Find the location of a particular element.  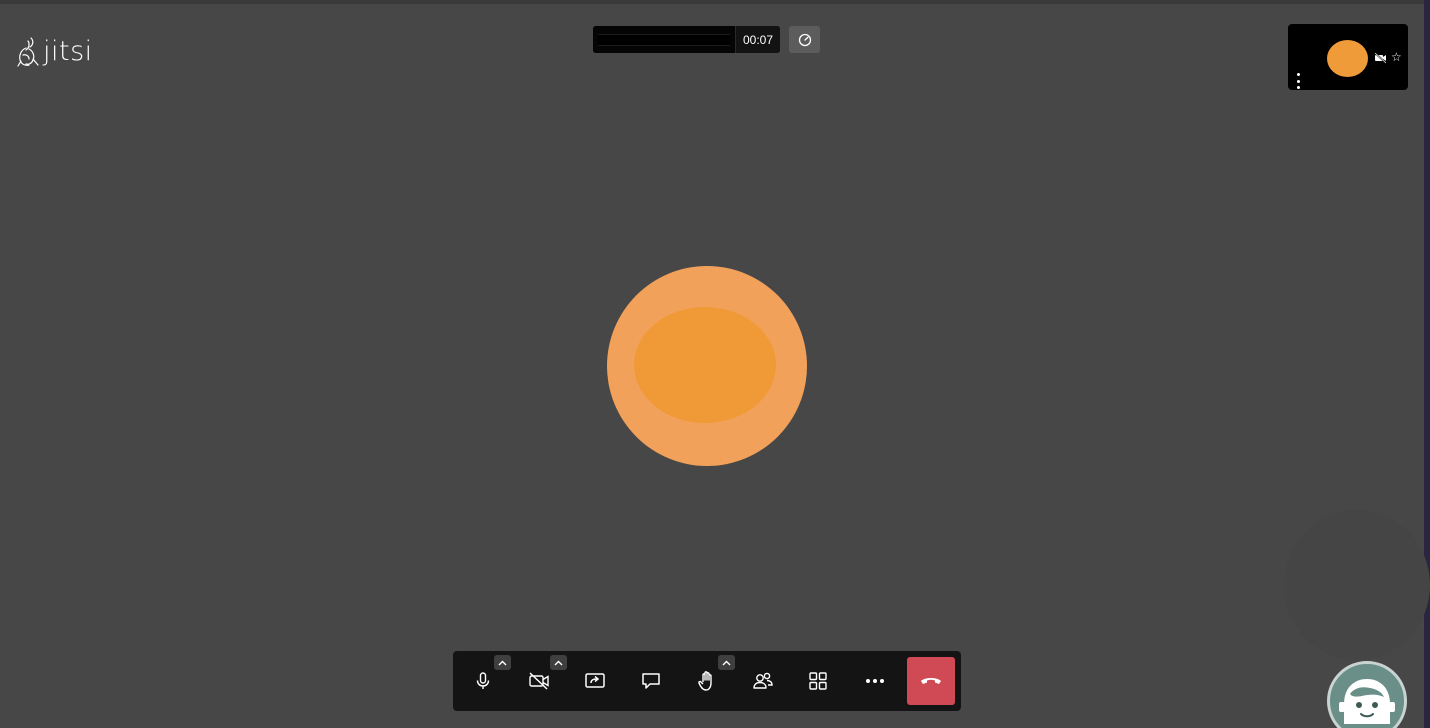

connection-stats-button is located at coordinates (804, 39).